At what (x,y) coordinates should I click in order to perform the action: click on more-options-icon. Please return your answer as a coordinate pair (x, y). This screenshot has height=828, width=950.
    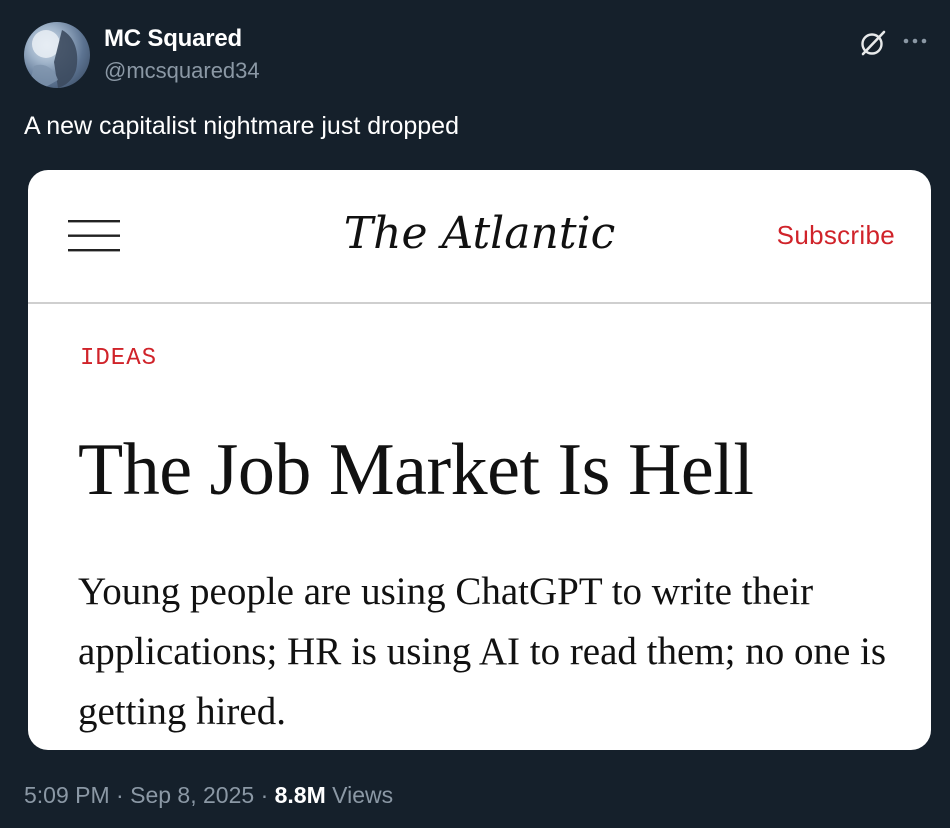
    Looking at the image, I should click on (915, 41).